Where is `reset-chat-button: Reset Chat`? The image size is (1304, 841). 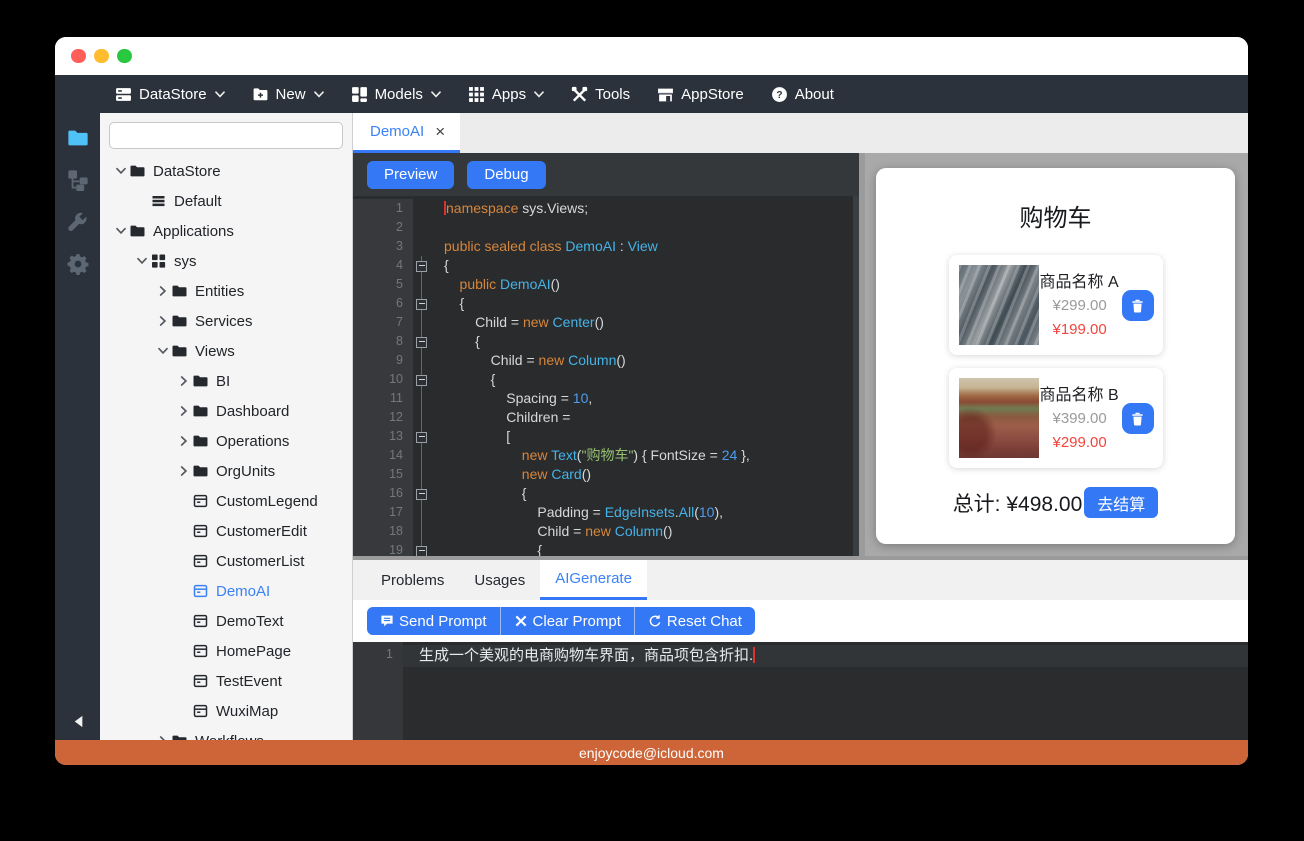
reset-chat-button: Reset Chat is located at coordinates (694, 621).